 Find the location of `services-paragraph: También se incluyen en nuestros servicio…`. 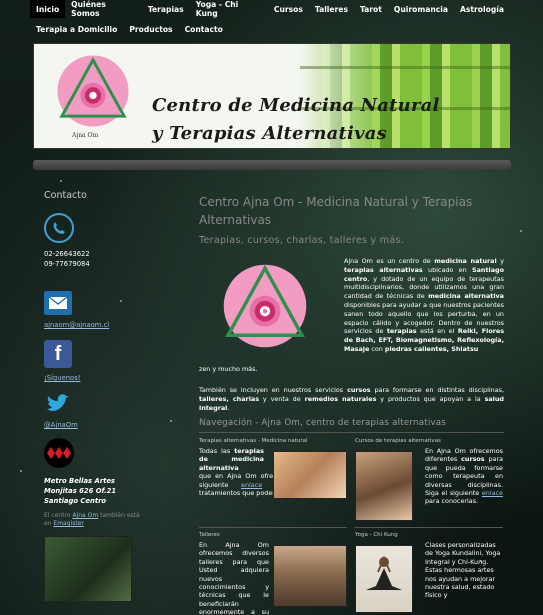

services-paragraph: También se incluyen en nuestros servicio… is located at coordinates (351, 399).